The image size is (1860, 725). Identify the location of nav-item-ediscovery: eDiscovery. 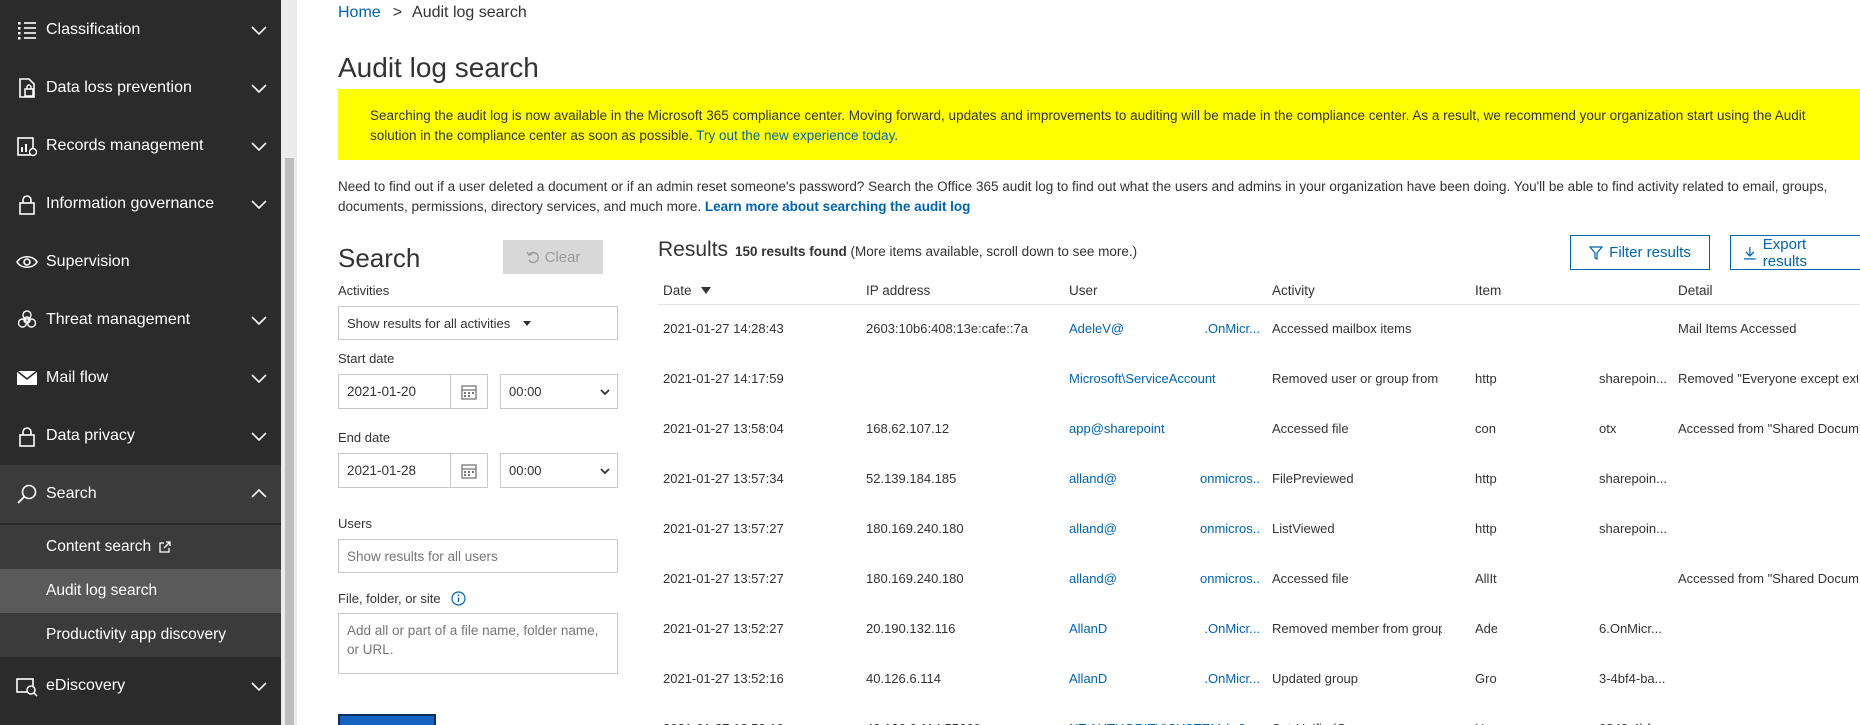
(140, 686).